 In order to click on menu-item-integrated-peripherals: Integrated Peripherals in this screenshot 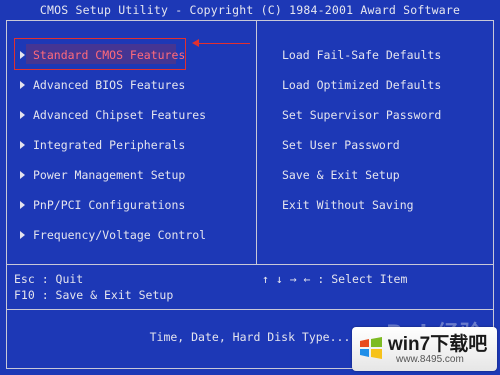, I will do `click(113, 145)`.